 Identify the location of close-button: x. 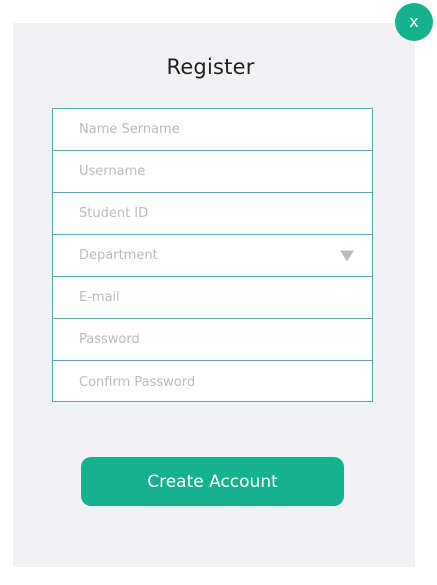
(414, 22).